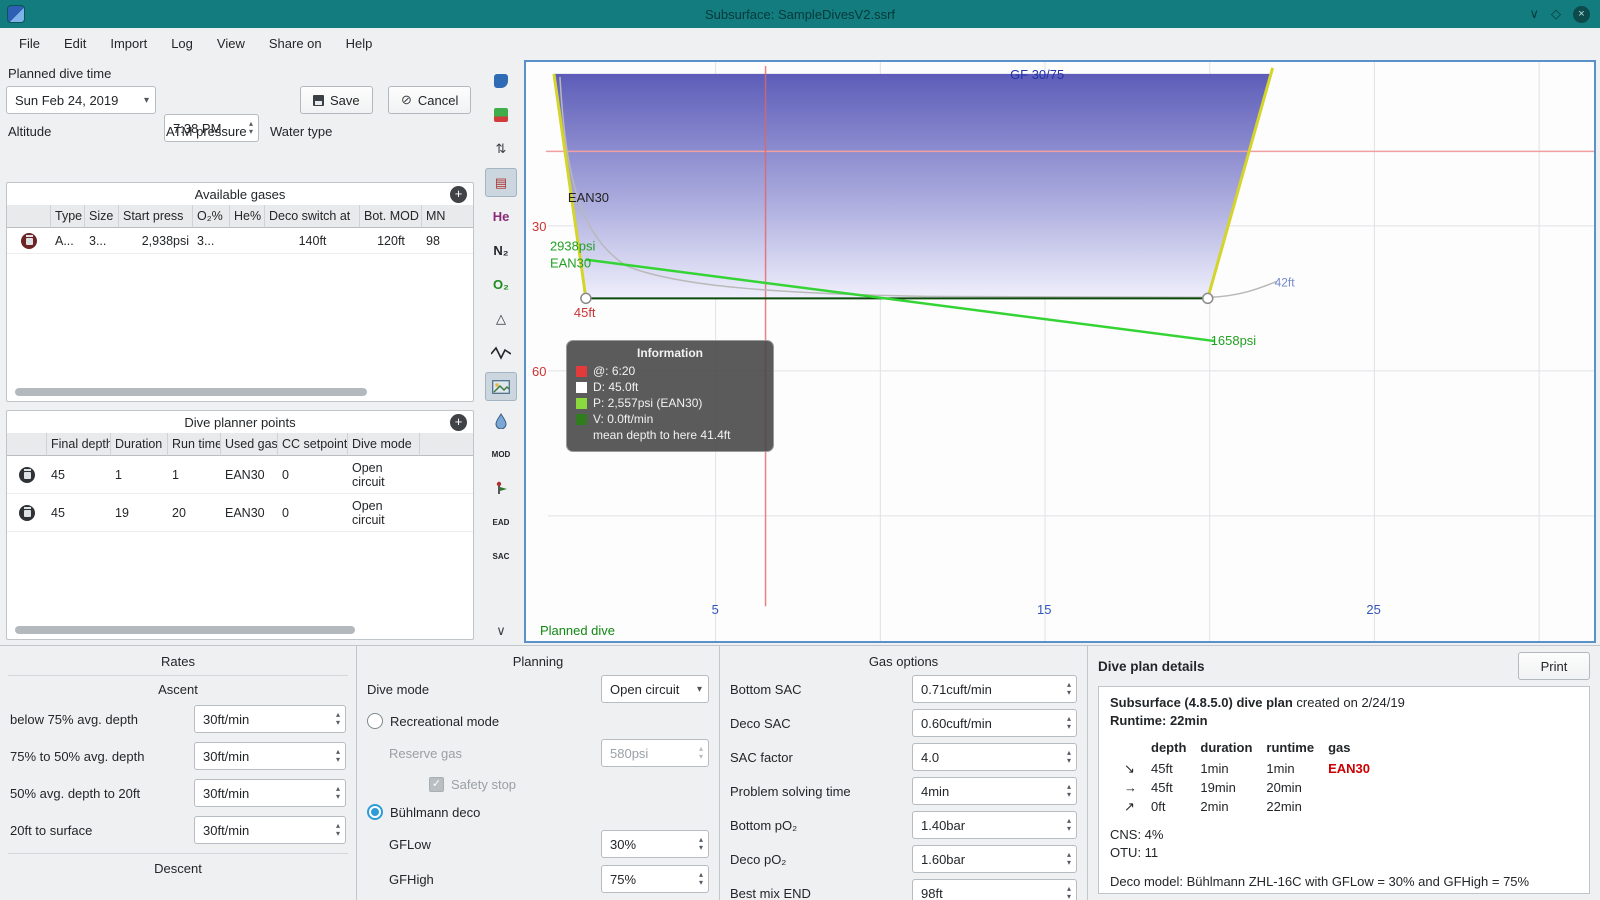  What do you see at coordinates (29, 241) in the screenshot?
I see `delete-gas-icon` at bounding box center [29, 241].